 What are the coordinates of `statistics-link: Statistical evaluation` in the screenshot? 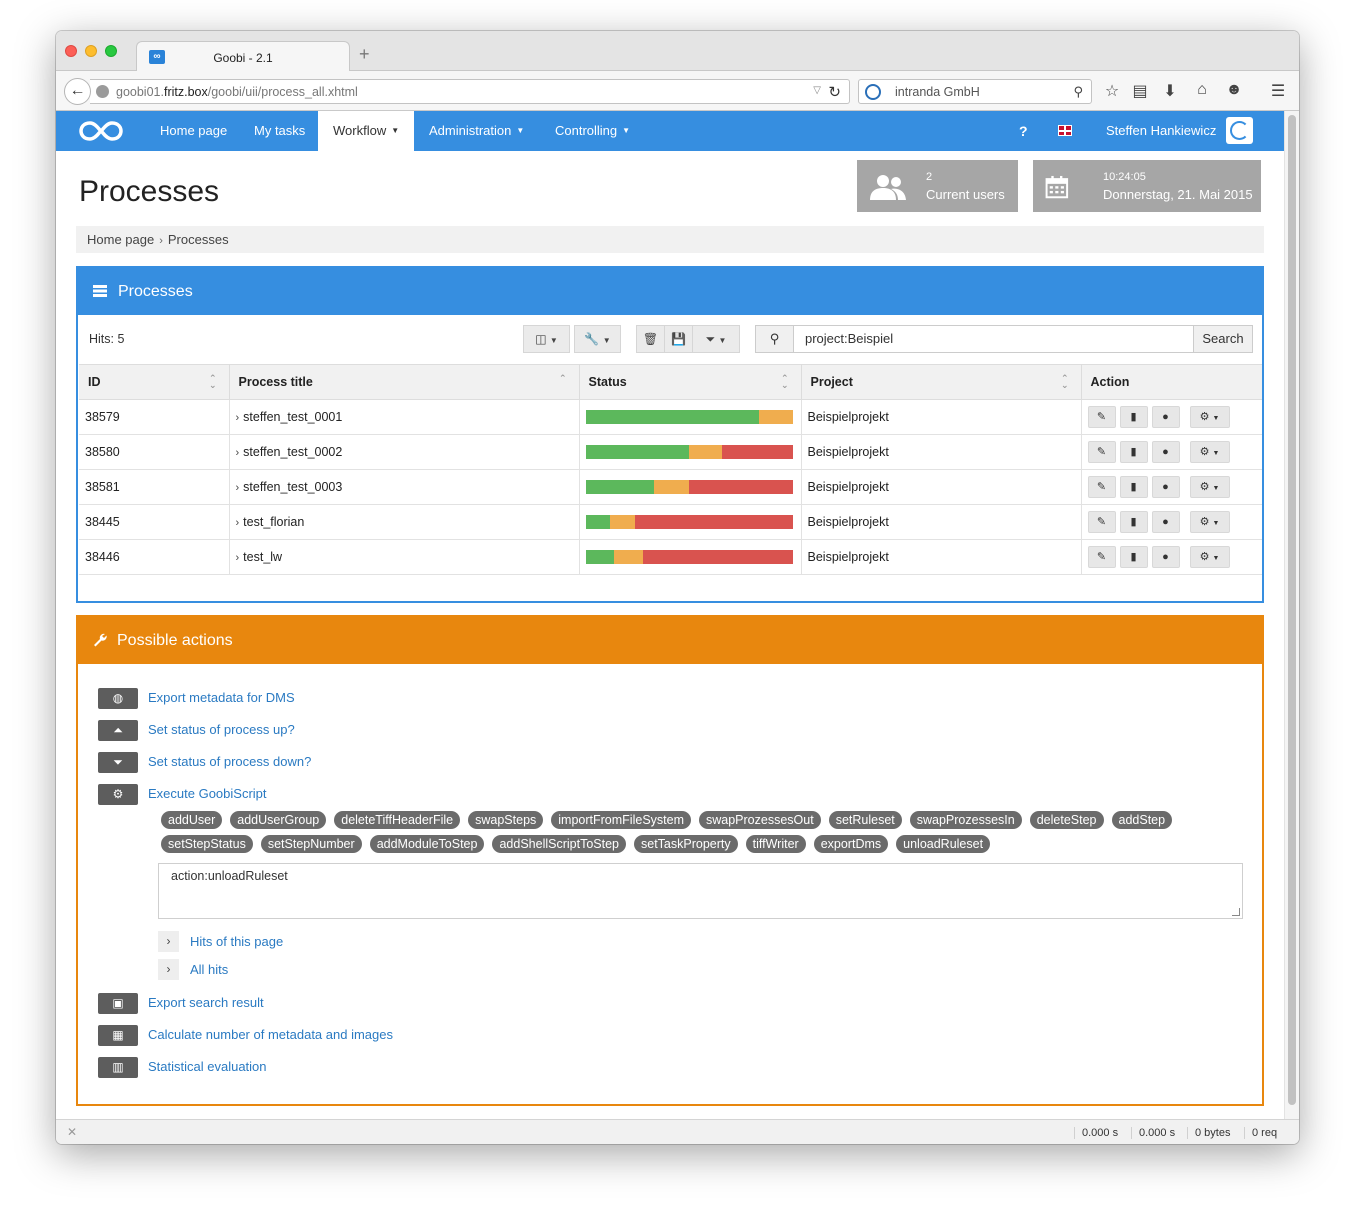 It's located at (207, 1066).